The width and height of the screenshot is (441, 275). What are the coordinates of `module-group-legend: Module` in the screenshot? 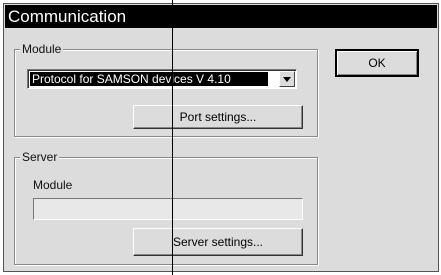 It's located at (42, 49).